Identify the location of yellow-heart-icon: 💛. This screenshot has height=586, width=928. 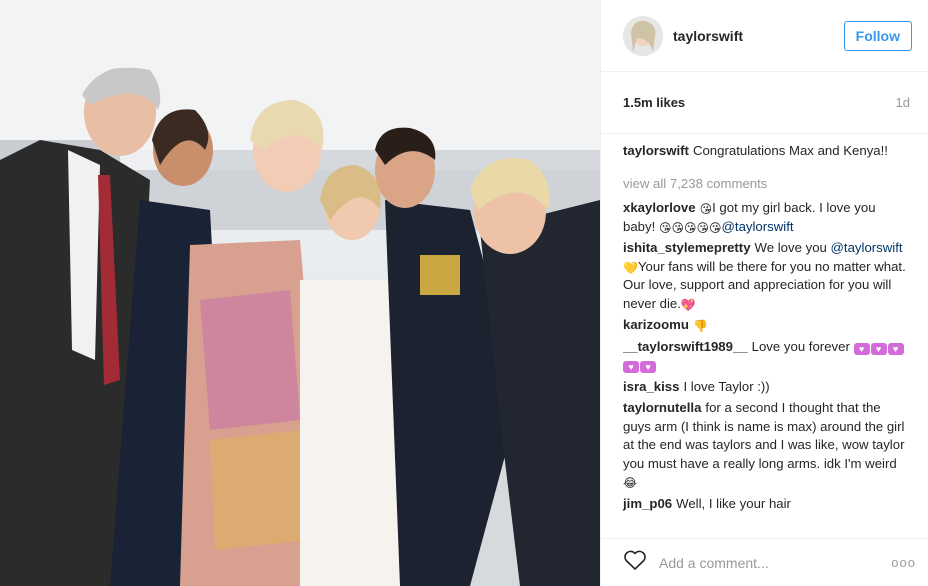
(630, 267).